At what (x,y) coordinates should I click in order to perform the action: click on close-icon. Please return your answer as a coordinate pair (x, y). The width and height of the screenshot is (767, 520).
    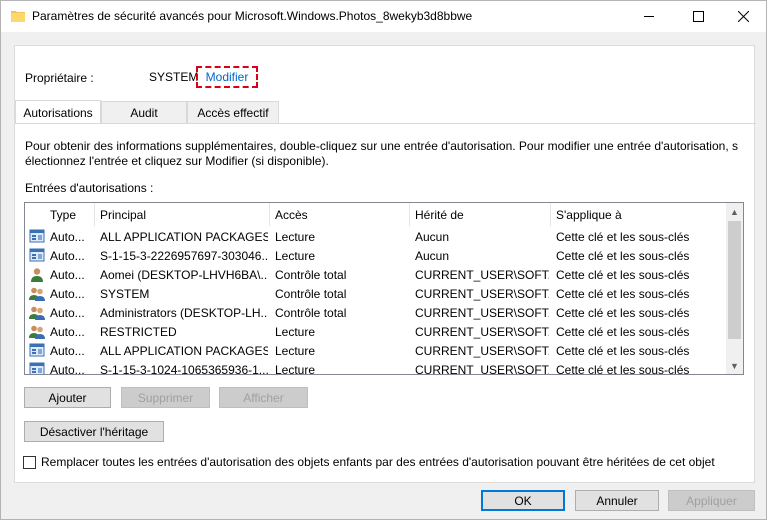
    Looking at the image, I should click on (743, 16).